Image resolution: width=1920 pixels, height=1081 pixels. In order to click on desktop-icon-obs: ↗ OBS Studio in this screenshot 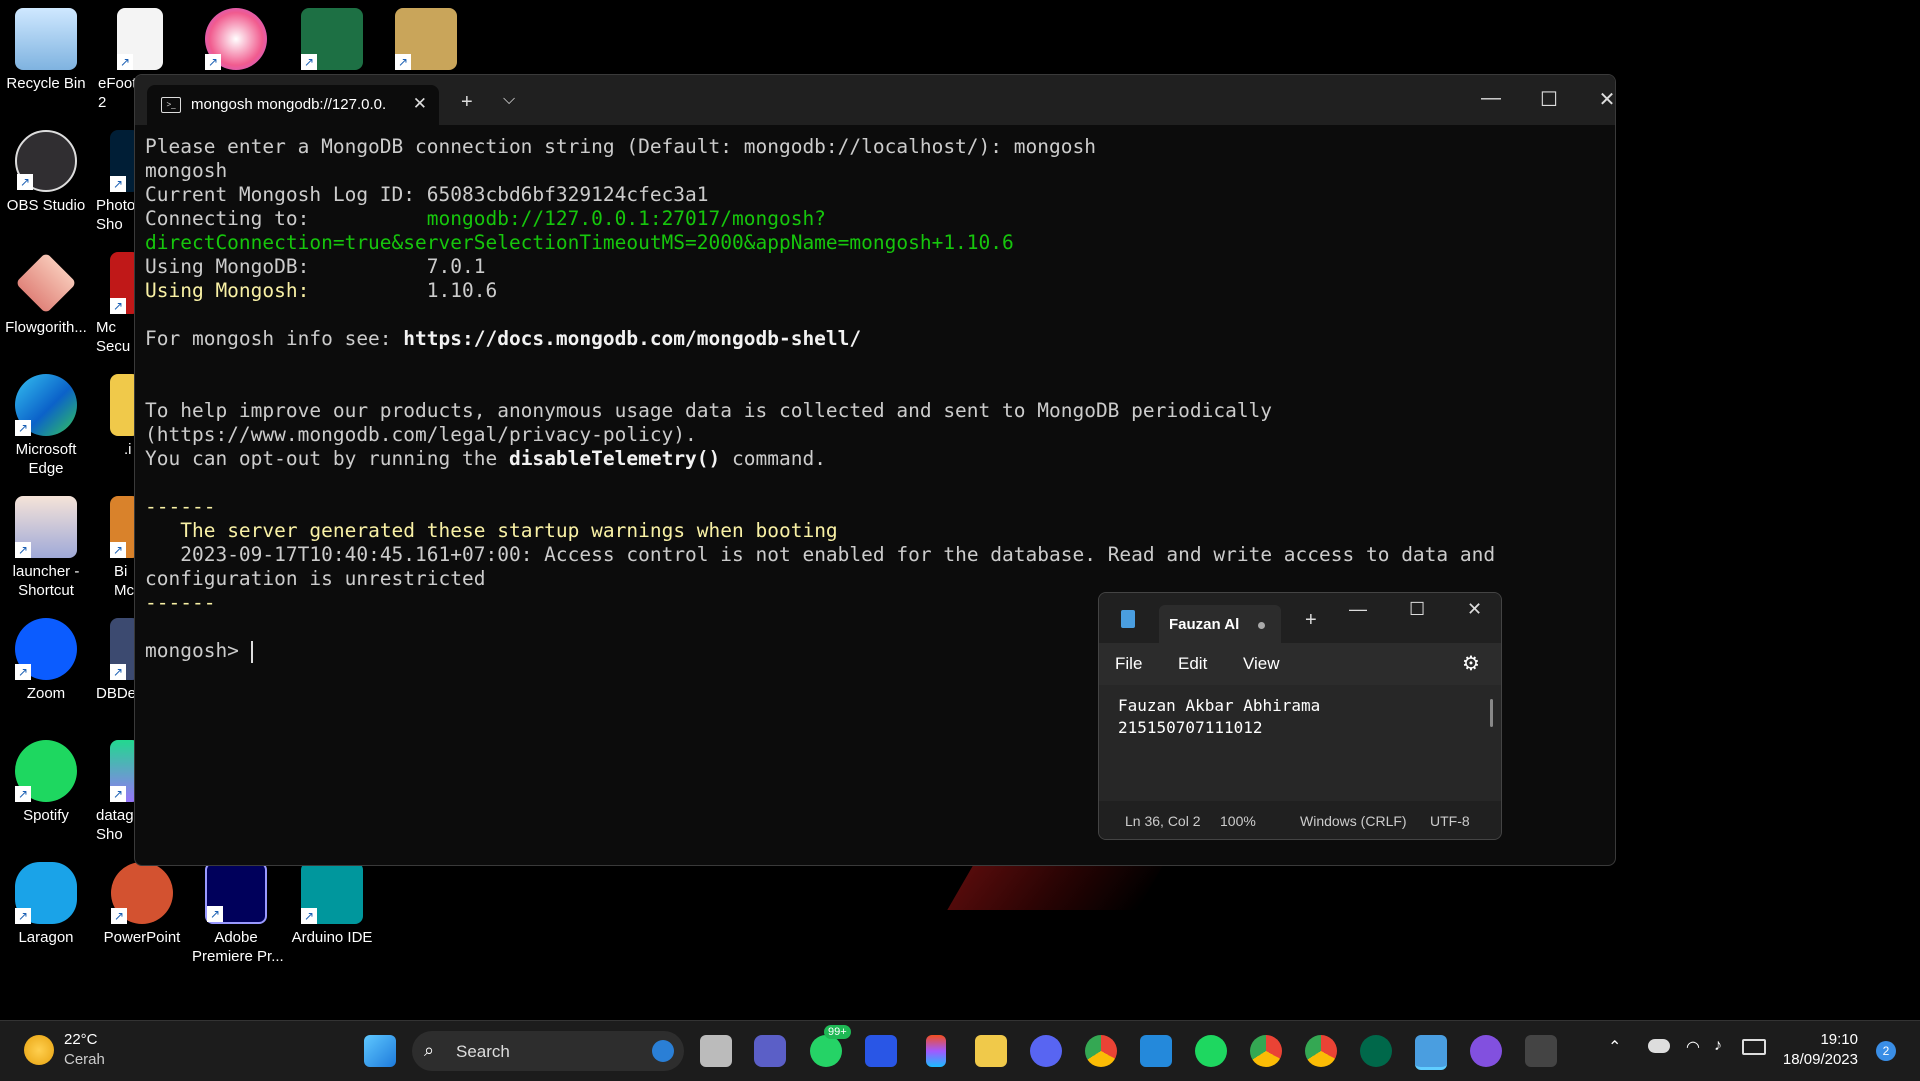, I will do `click(46, 172)`.